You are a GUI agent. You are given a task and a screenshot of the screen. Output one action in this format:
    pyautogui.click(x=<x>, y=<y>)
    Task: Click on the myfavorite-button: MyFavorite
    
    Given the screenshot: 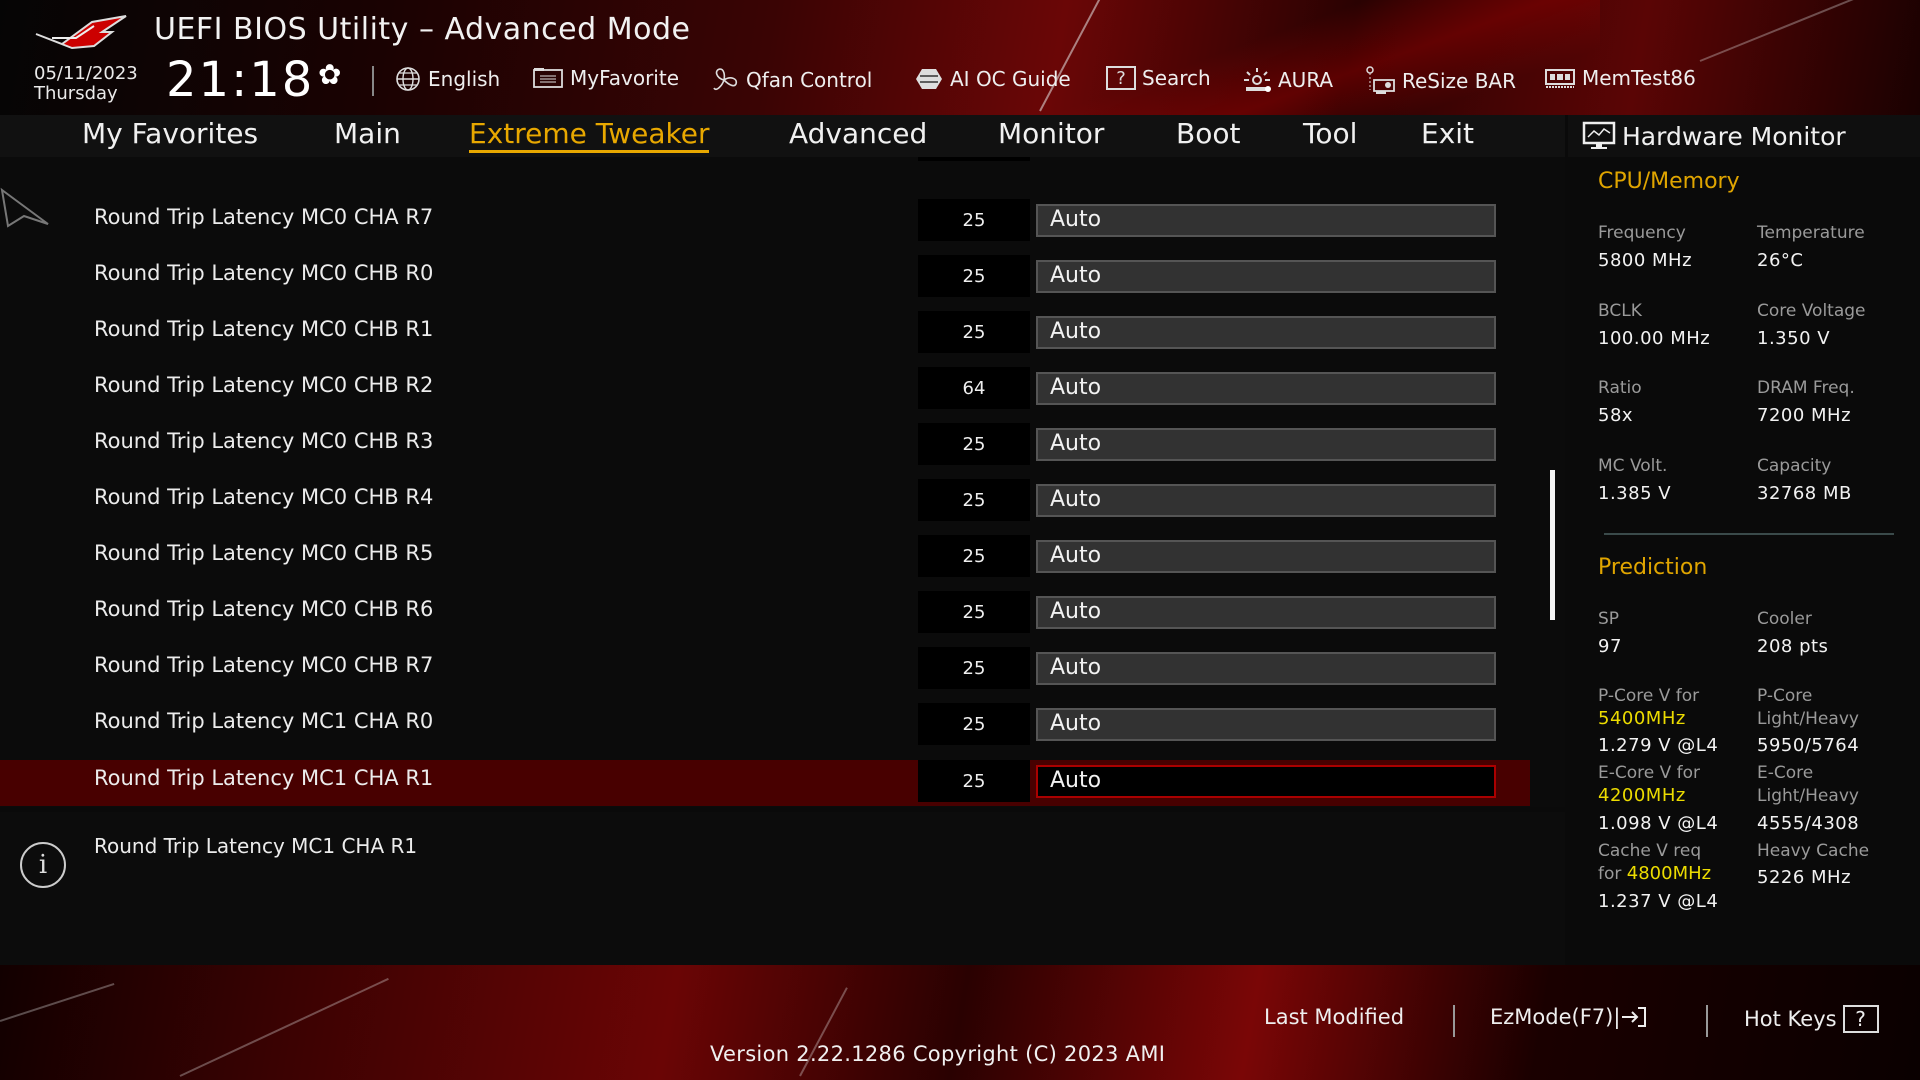 What is the action you would take?
    pyautogui.click(x=605, y=78)
    